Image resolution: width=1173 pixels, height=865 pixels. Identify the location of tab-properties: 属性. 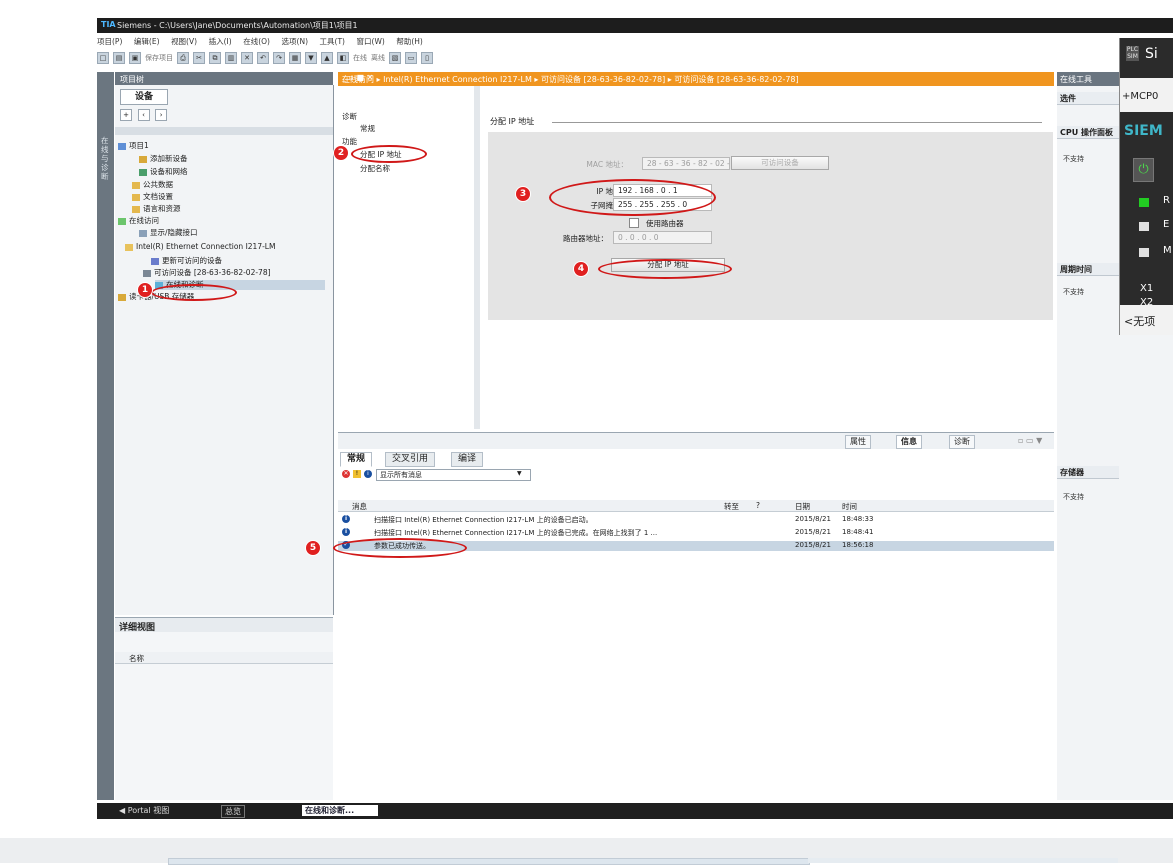
(858, 442).